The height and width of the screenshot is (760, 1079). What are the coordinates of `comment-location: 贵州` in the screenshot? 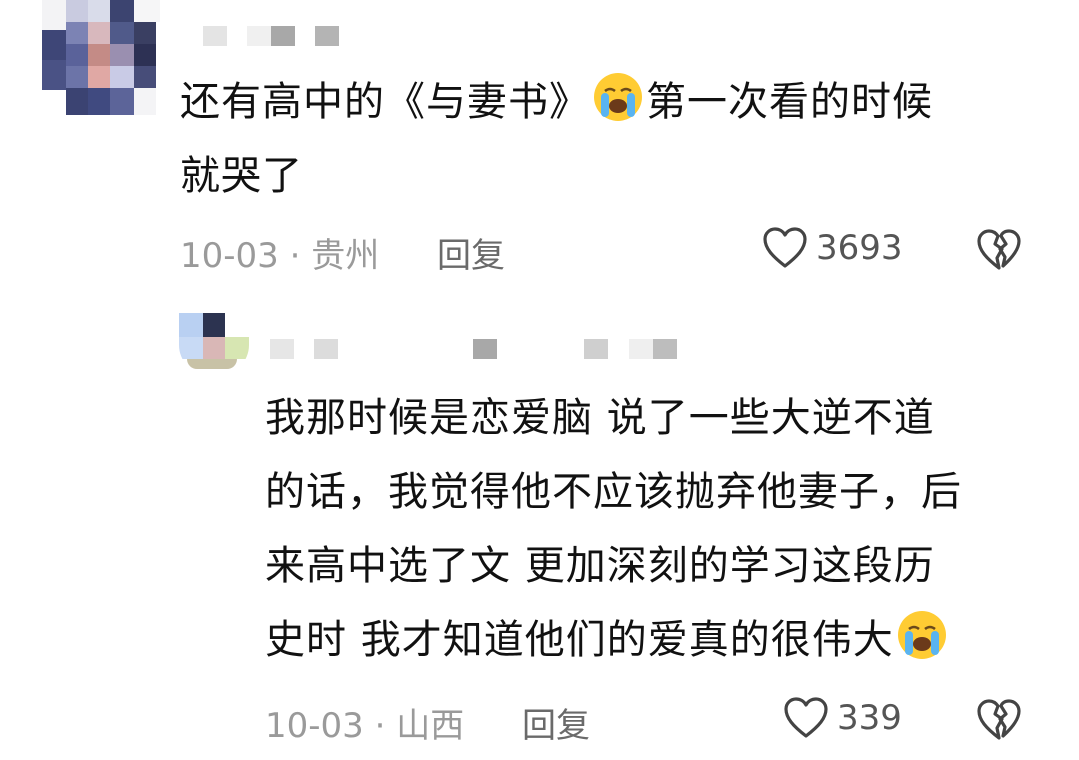 It's located at (345, 256).